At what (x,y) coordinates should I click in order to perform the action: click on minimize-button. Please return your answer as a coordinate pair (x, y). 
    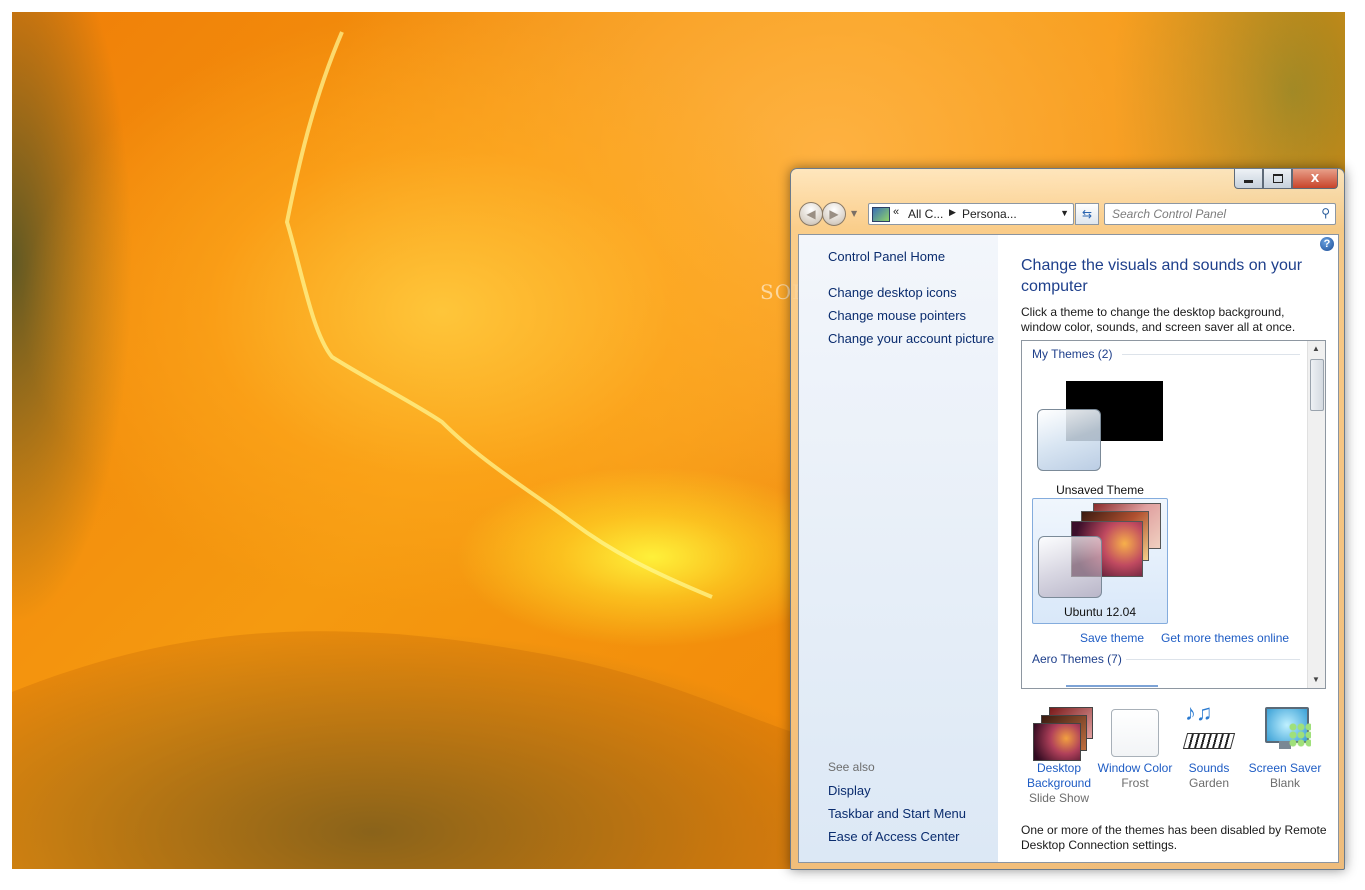
    Looking at the image, I should click on (1248, 179).